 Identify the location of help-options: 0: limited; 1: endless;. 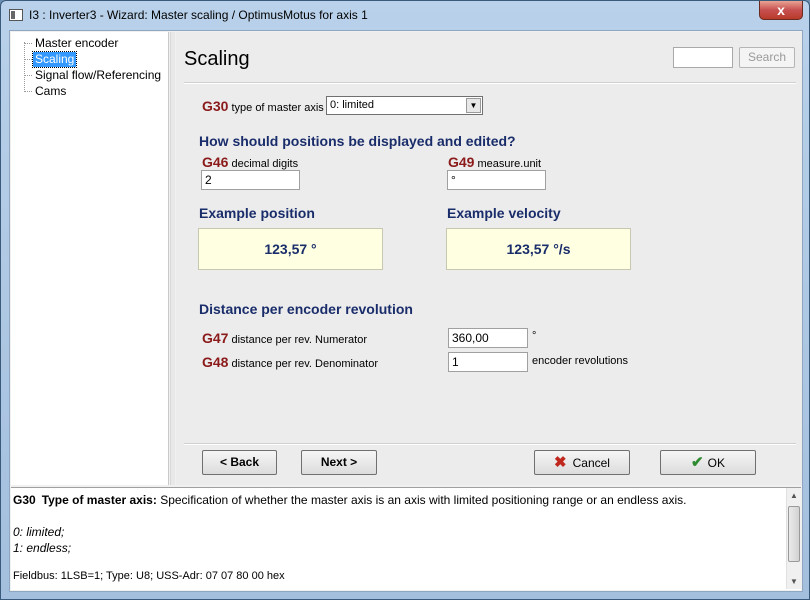
(42, 540).